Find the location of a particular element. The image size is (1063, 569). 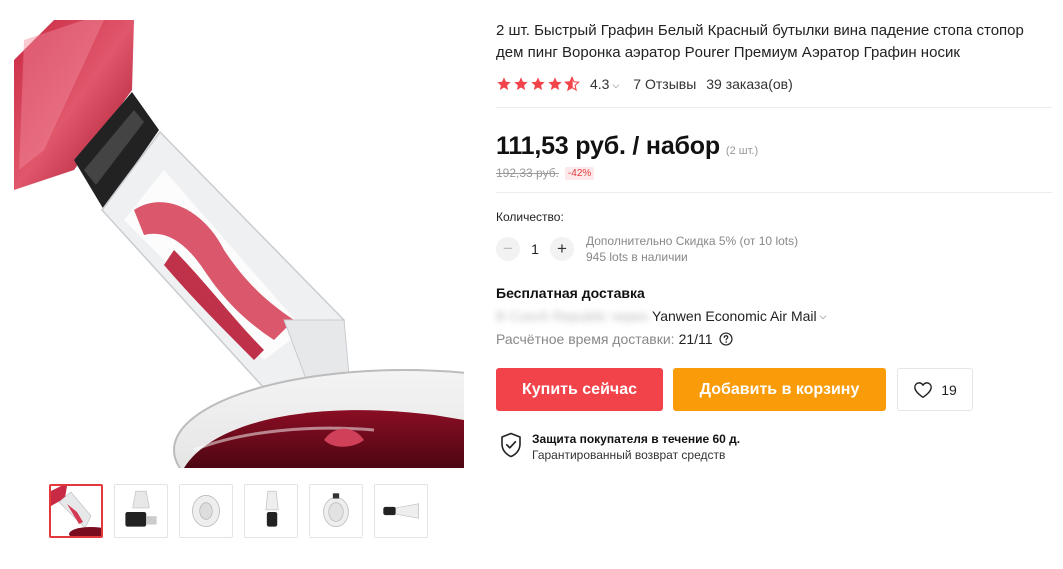

eta-label: Расчётное время доставки: is located at coordinates (585, 339).